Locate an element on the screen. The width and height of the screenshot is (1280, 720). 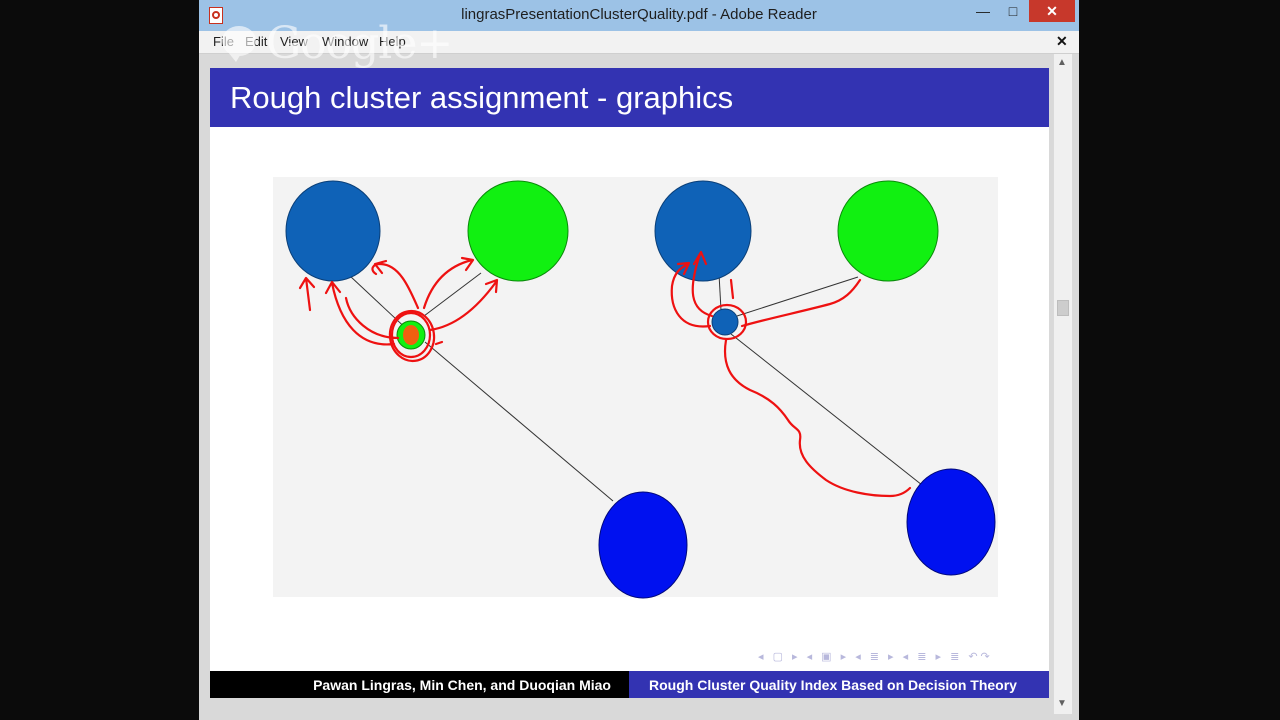
annotation-mark is located at coordinates (732, 289).